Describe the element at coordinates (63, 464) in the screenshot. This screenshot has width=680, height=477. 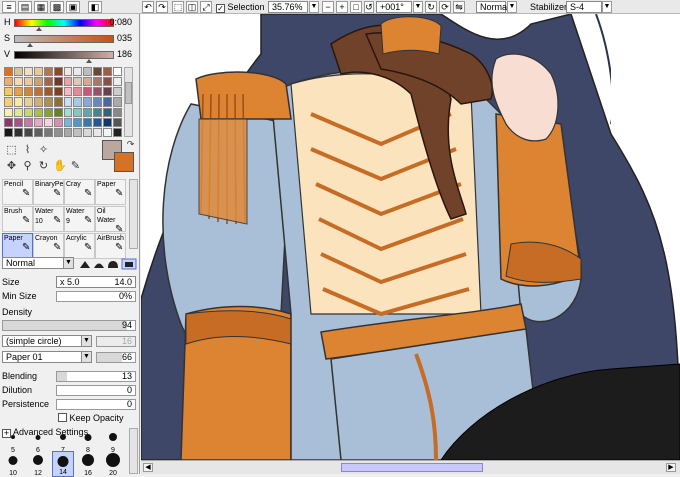
I see `brush-size-preset: 14` at that location.